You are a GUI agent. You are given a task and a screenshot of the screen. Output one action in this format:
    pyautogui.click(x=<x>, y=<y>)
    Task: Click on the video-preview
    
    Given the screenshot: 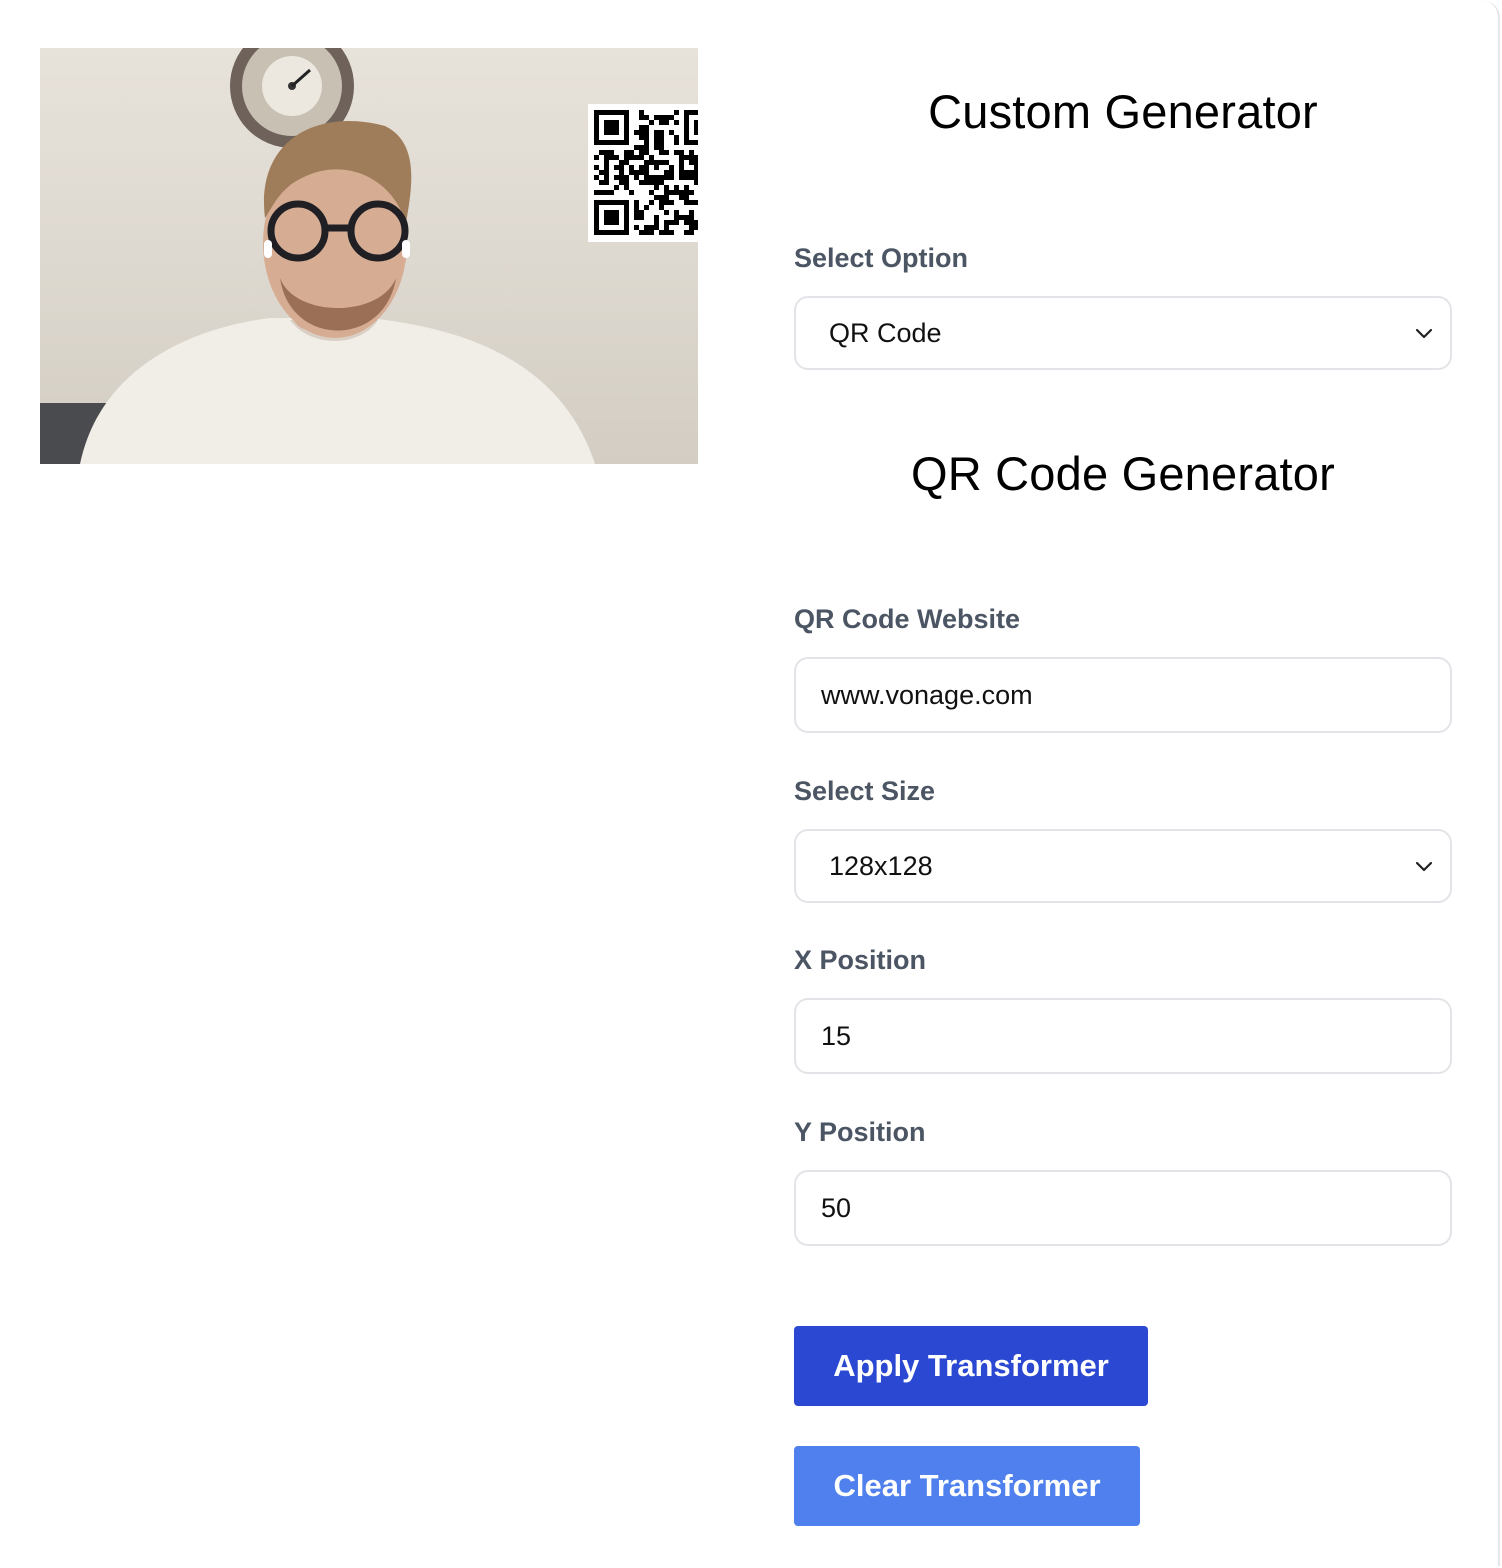 What is the action you would take?
    pyautogui.click(x=369, y=256)
    